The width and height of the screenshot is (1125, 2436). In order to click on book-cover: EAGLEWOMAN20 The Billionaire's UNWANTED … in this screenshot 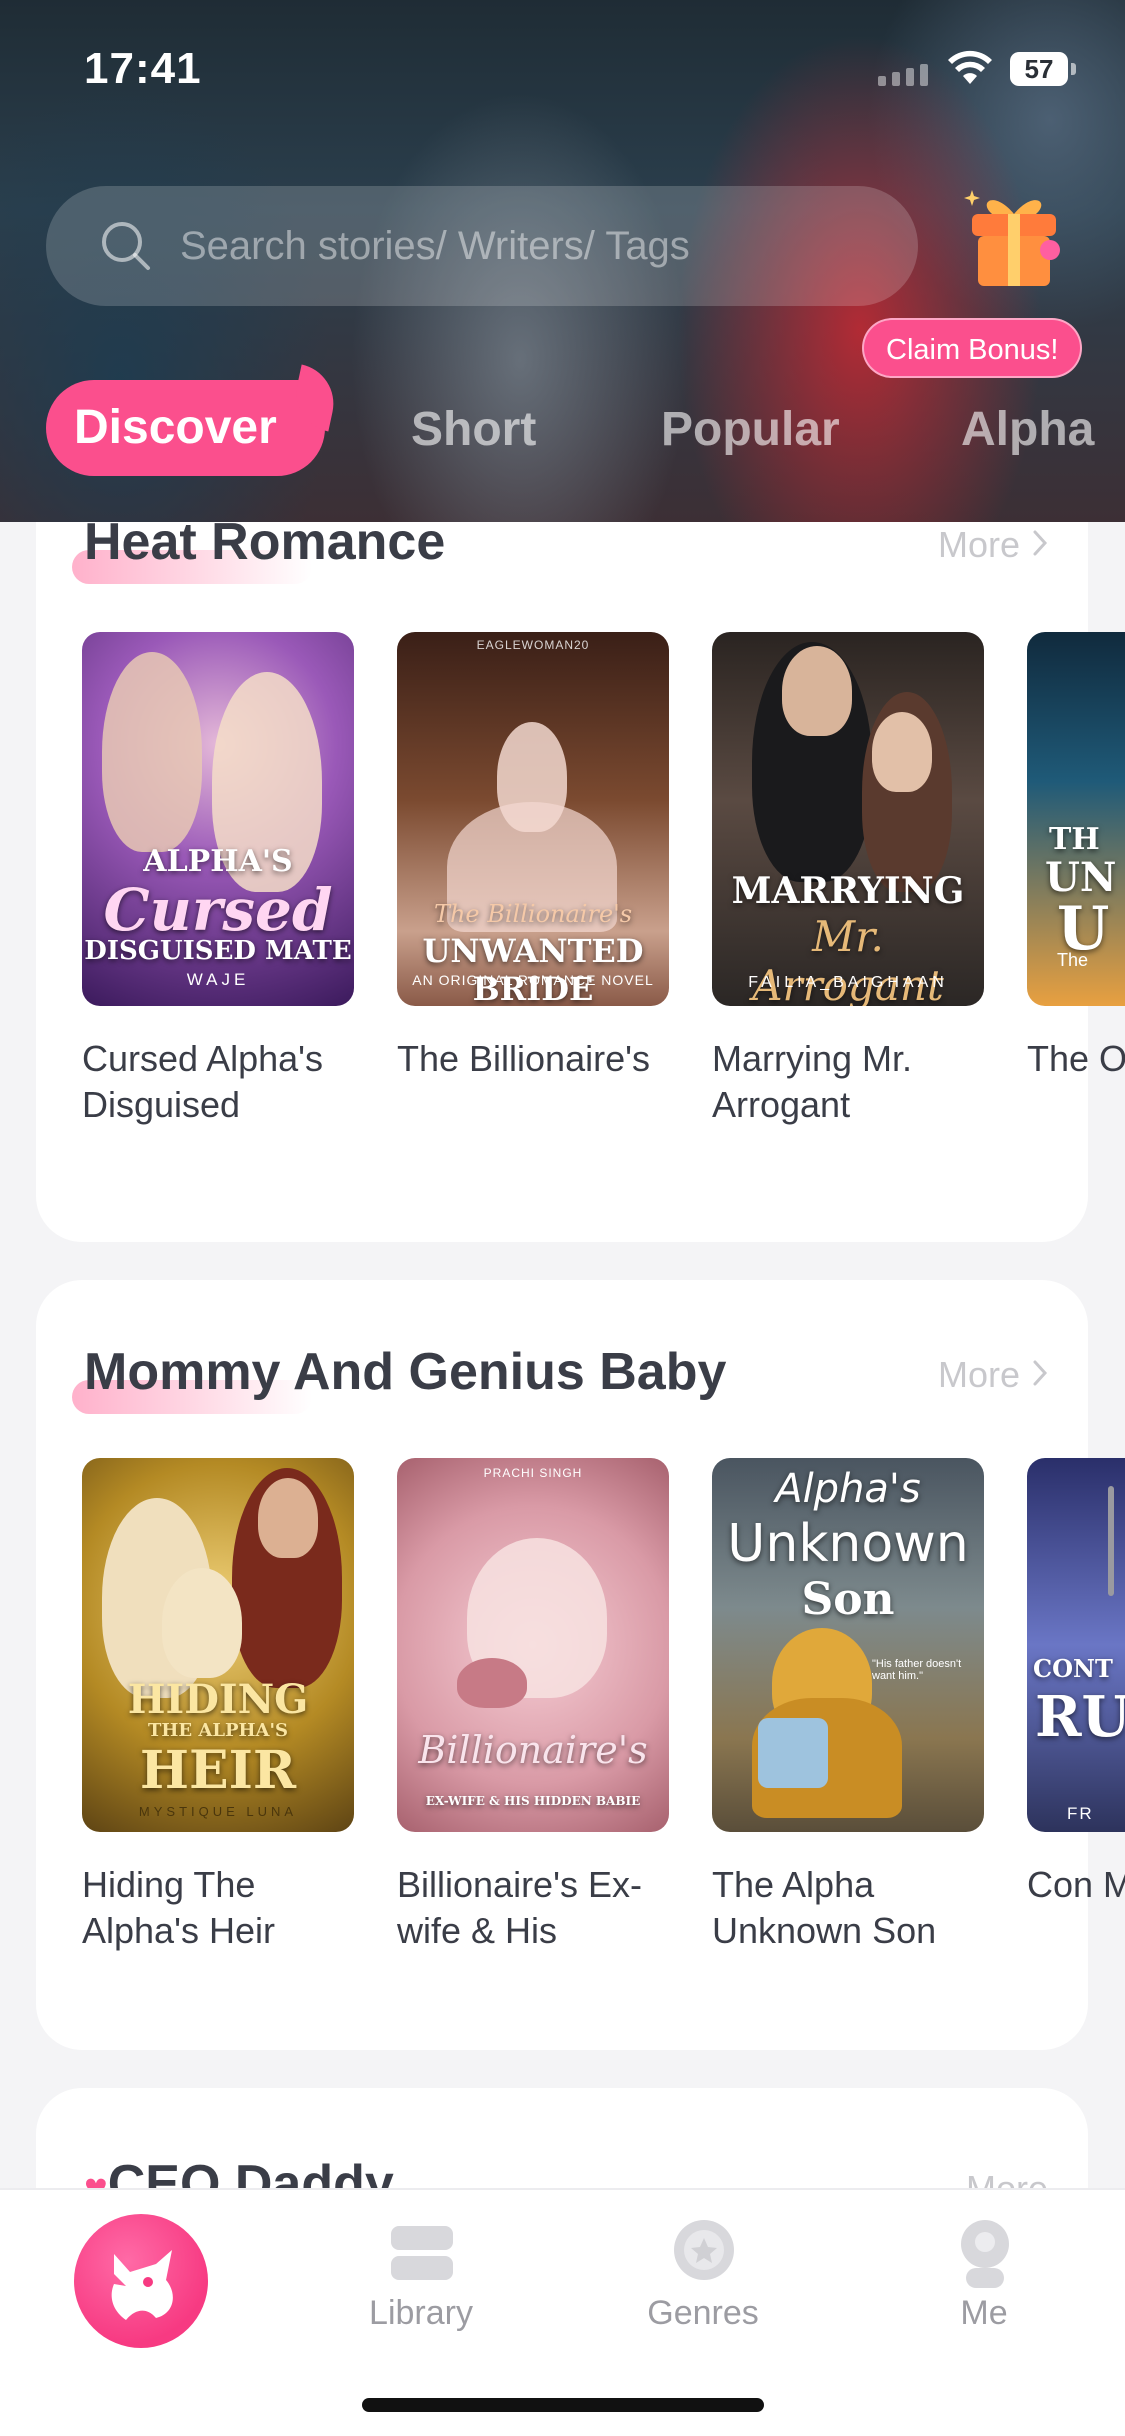, I will do `click(533, 819)`.